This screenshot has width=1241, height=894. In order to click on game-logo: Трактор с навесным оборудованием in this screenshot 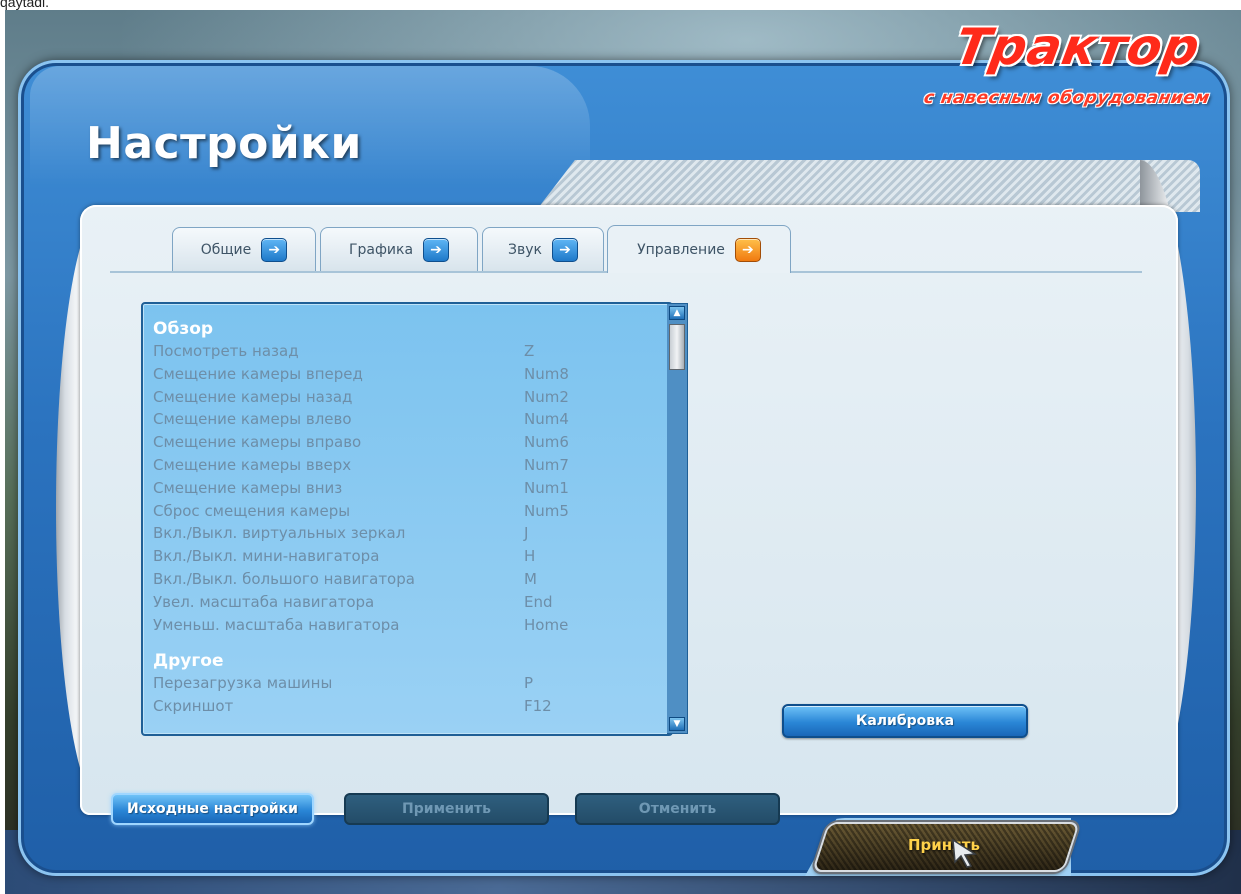, I will do `click(1020, 68)`.